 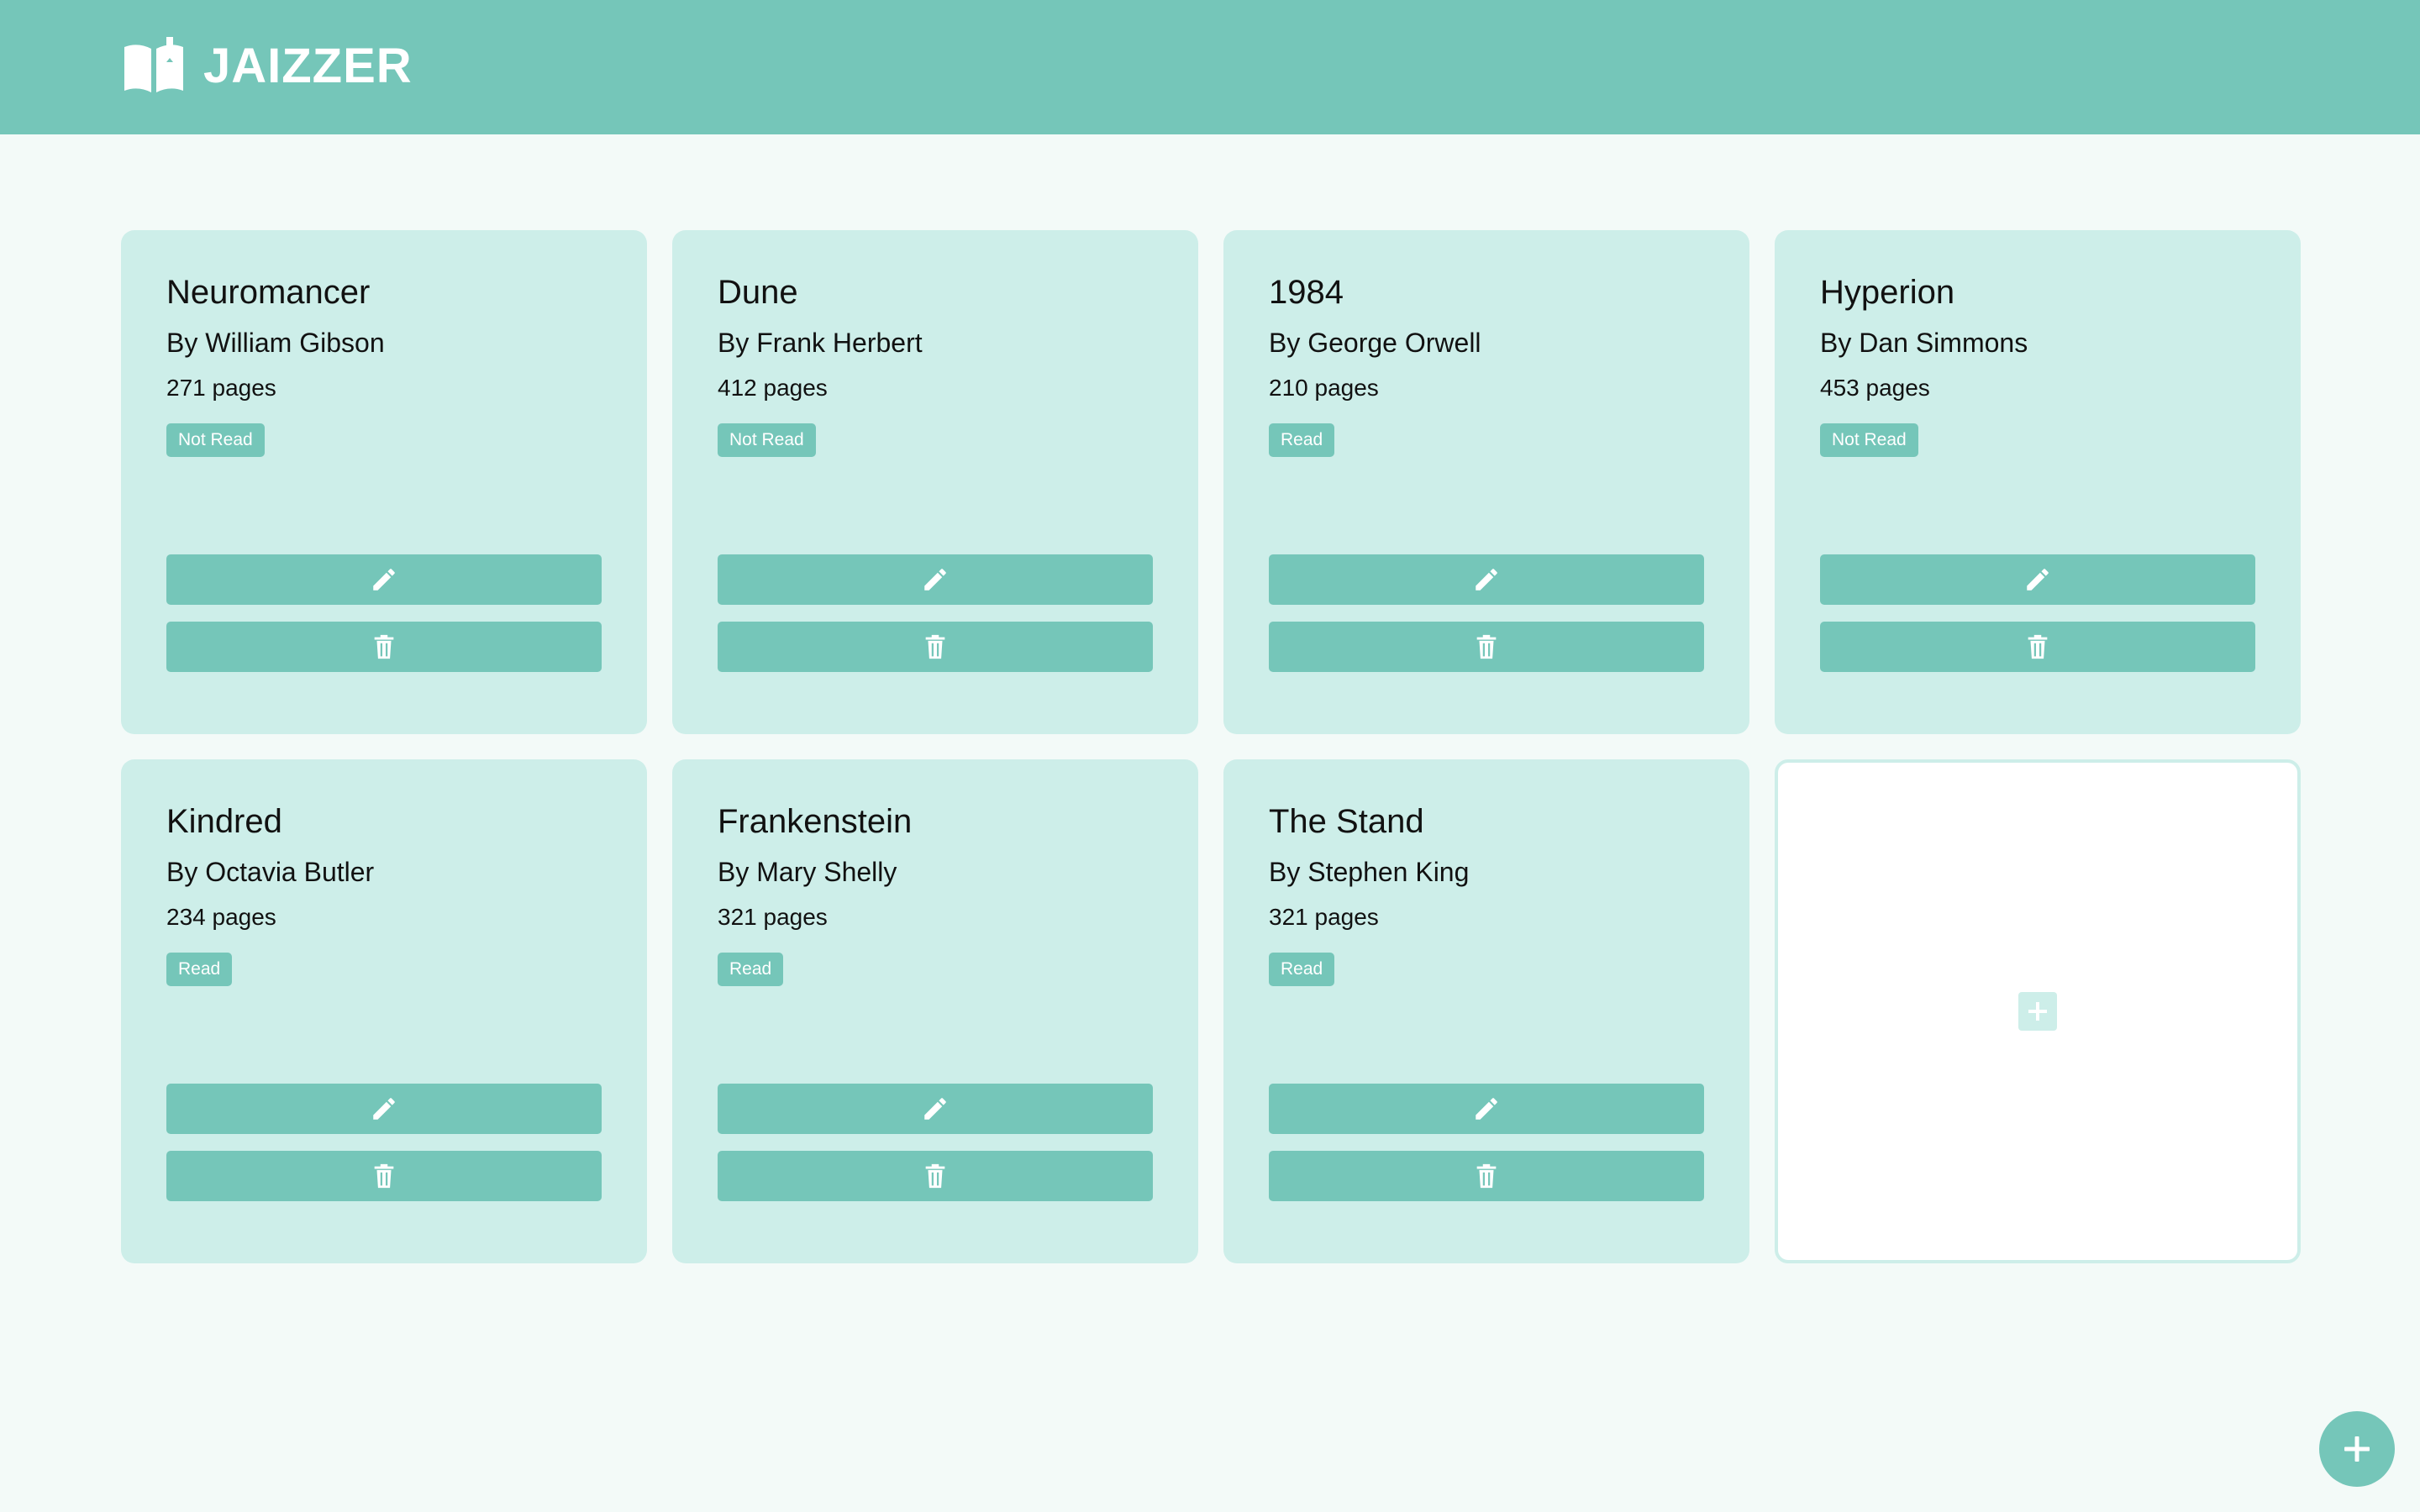 What do you see at coordinates (1369, 872) in the screenshot?
I see `book-author: By Stephen King` at bounding box center [1369, 872].